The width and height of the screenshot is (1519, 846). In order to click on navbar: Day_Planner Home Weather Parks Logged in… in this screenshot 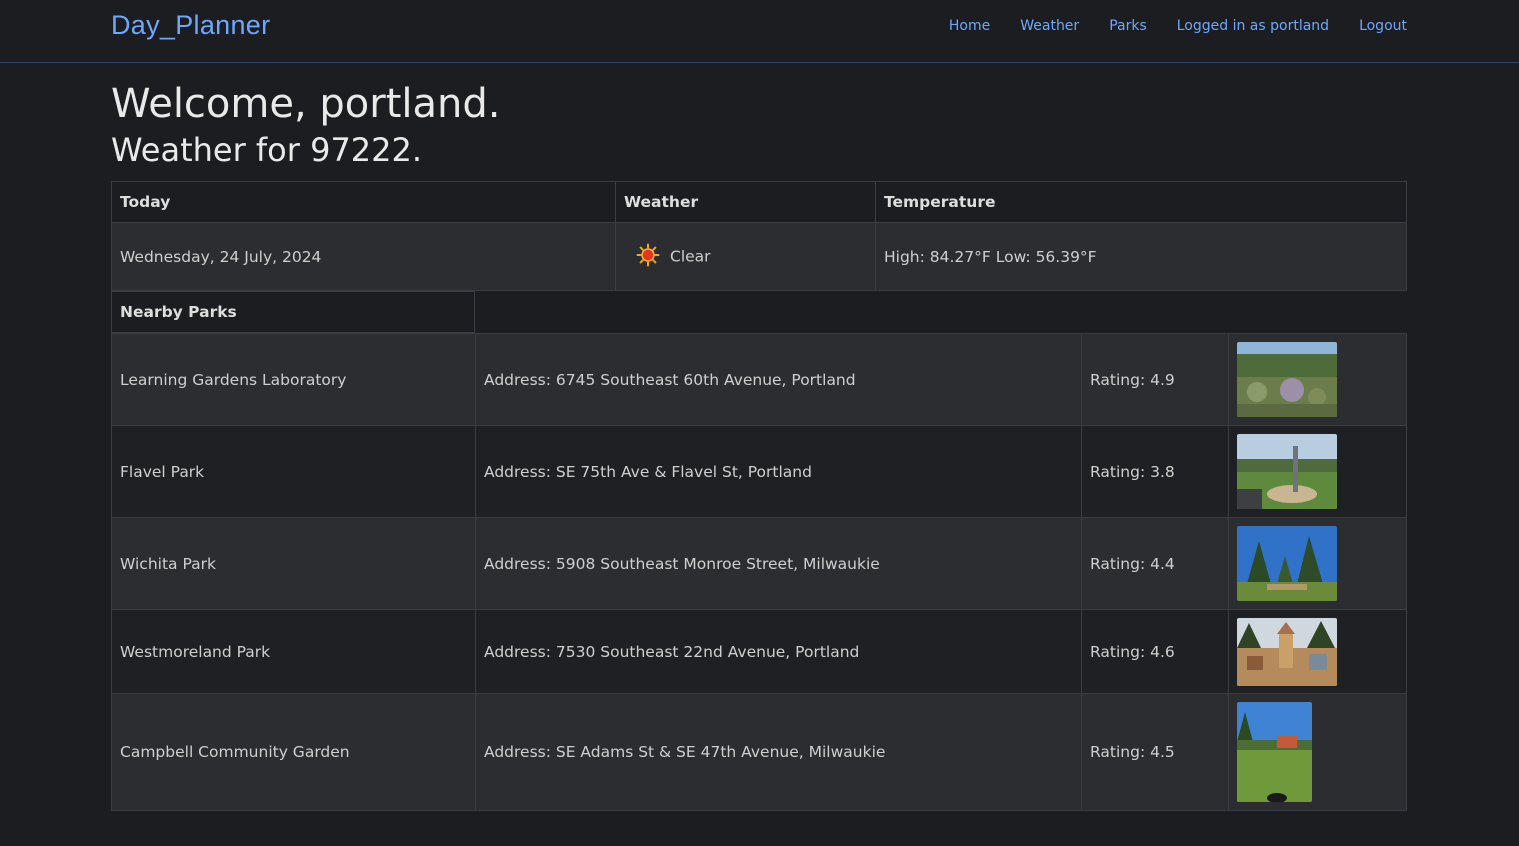, I will do `click(759, 31)`.